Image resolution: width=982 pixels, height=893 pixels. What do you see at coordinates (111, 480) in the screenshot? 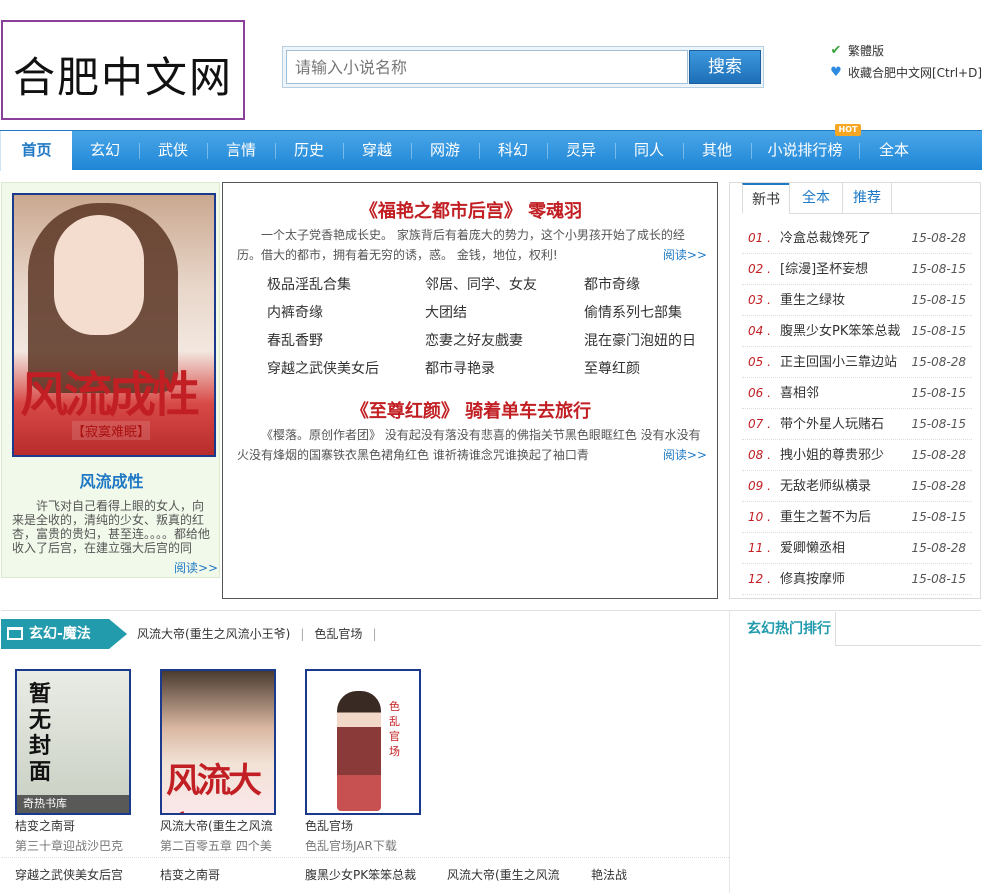
I see `featured-book-title: 风流成性` at bounding box center [111, 480].